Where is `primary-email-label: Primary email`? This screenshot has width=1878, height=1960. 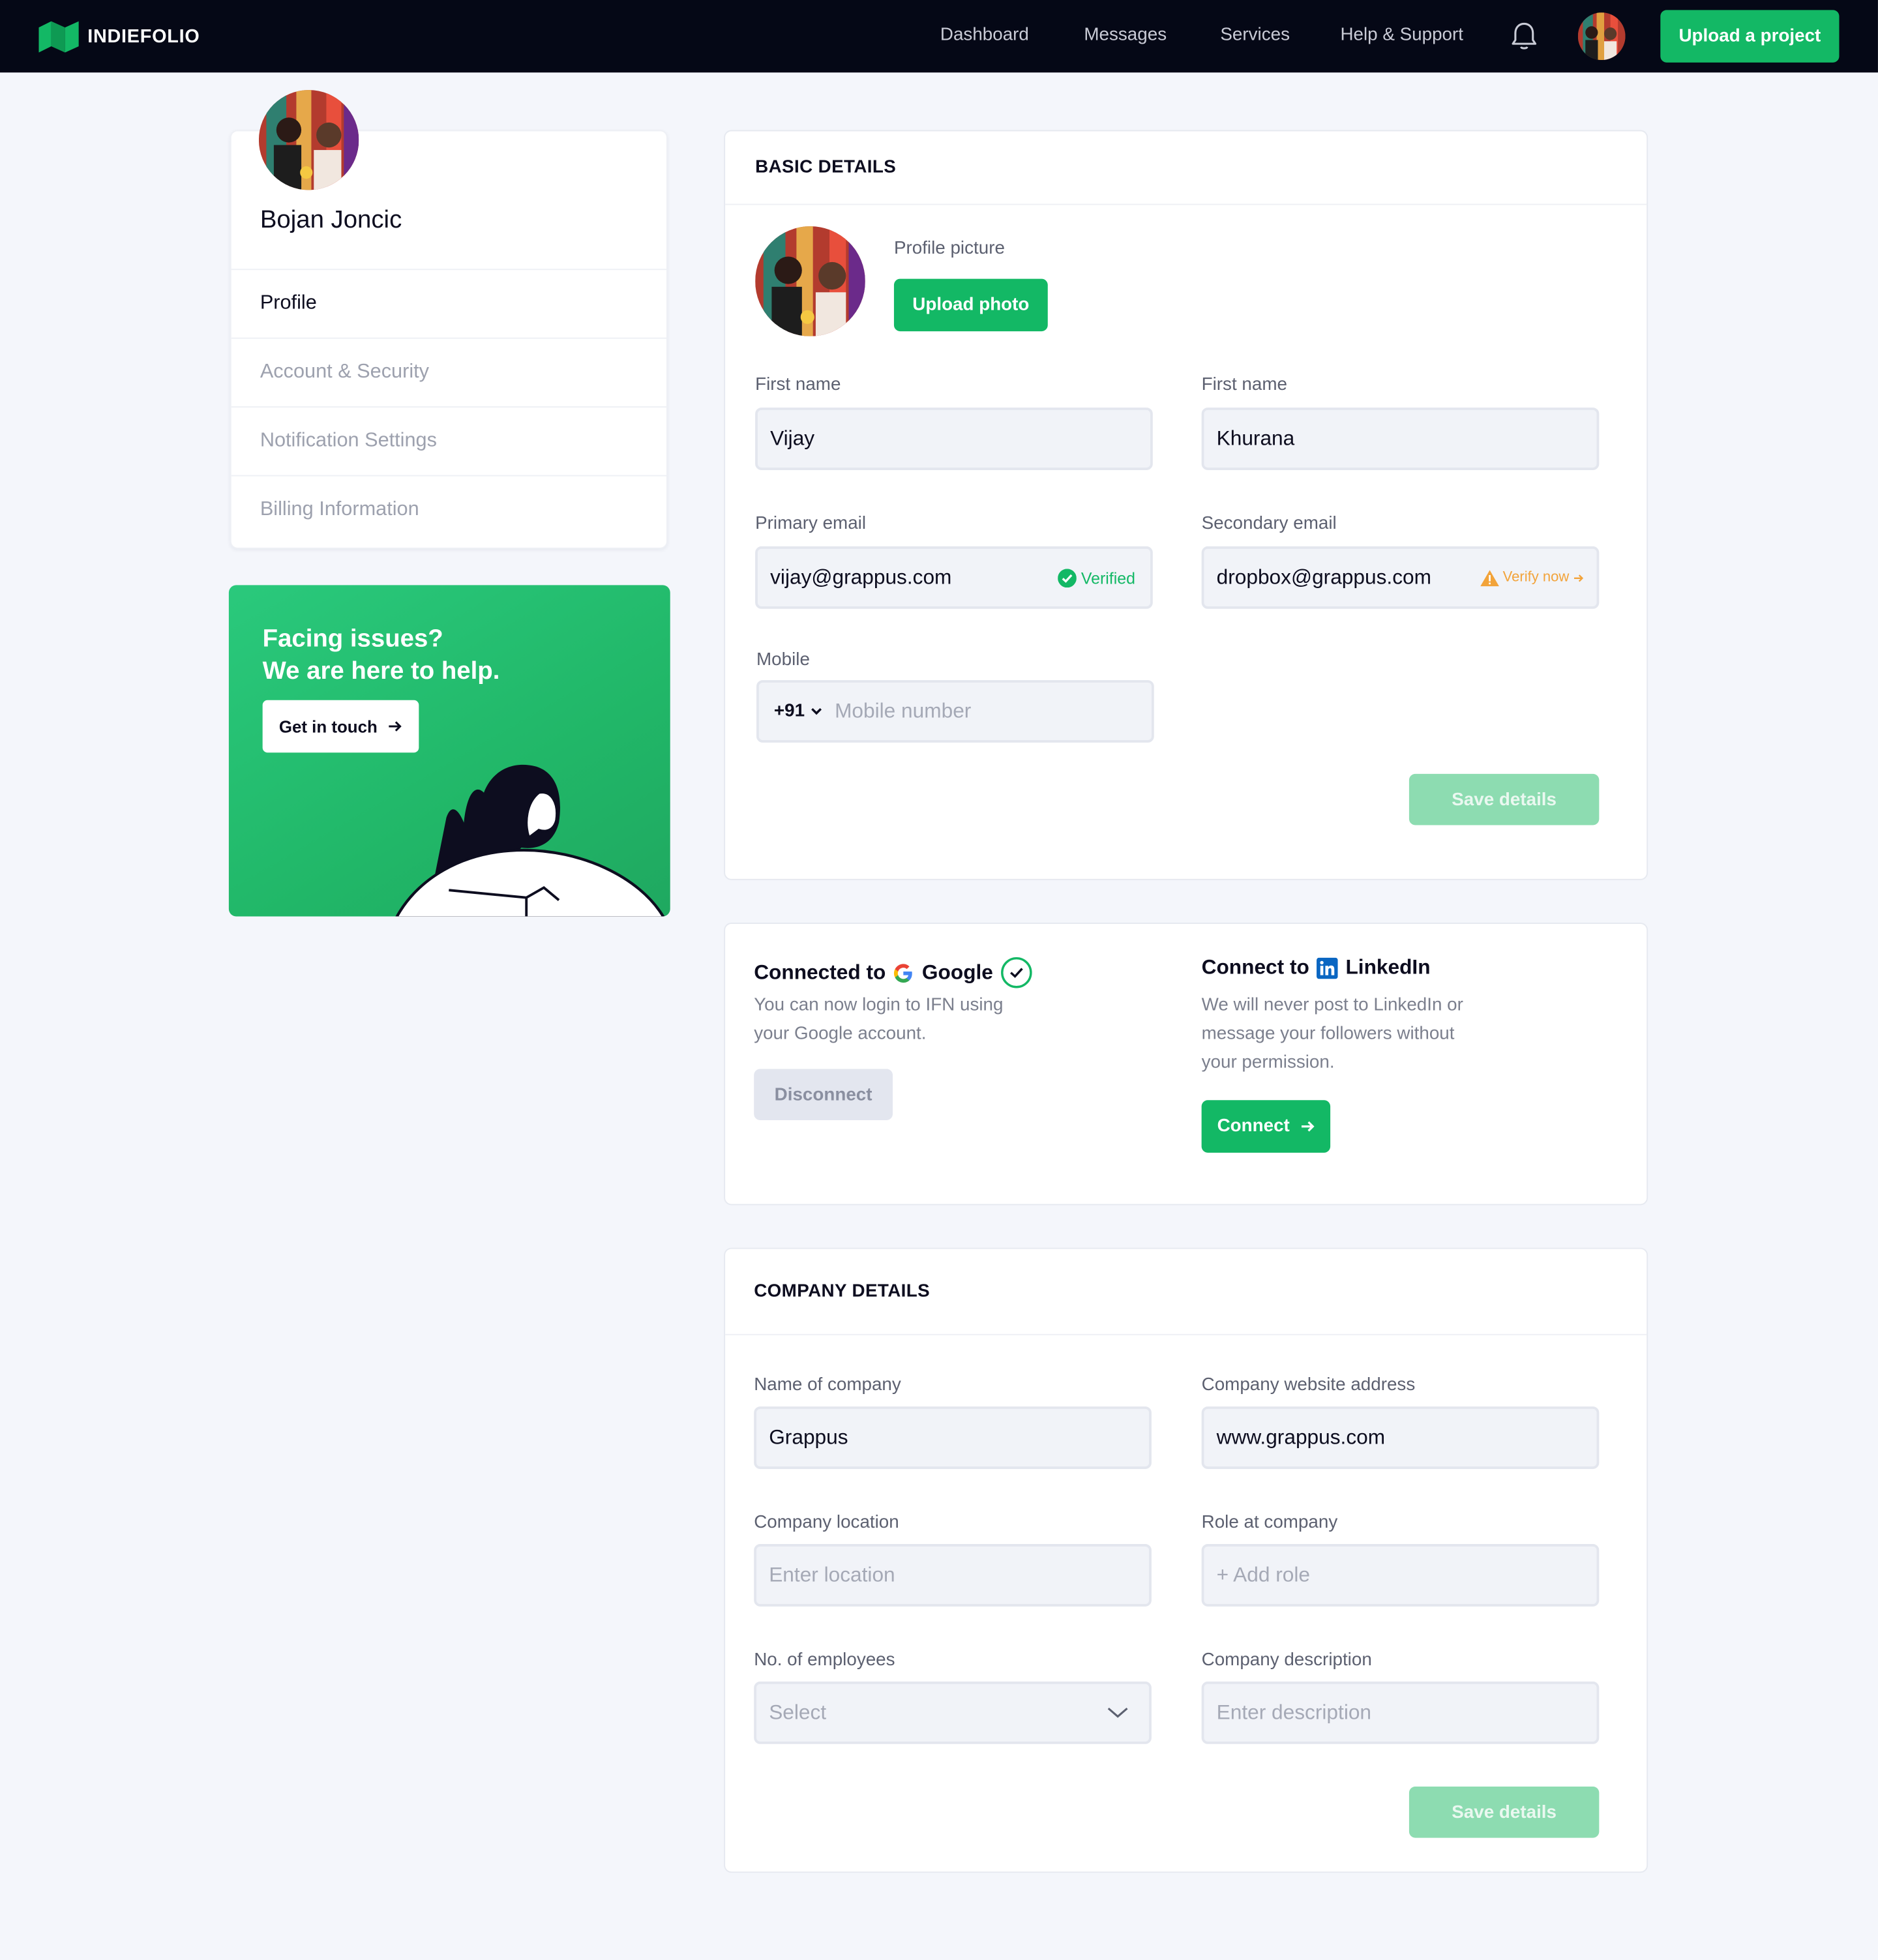 primary-email-label: Primary email is located at coordinates (811, 524).